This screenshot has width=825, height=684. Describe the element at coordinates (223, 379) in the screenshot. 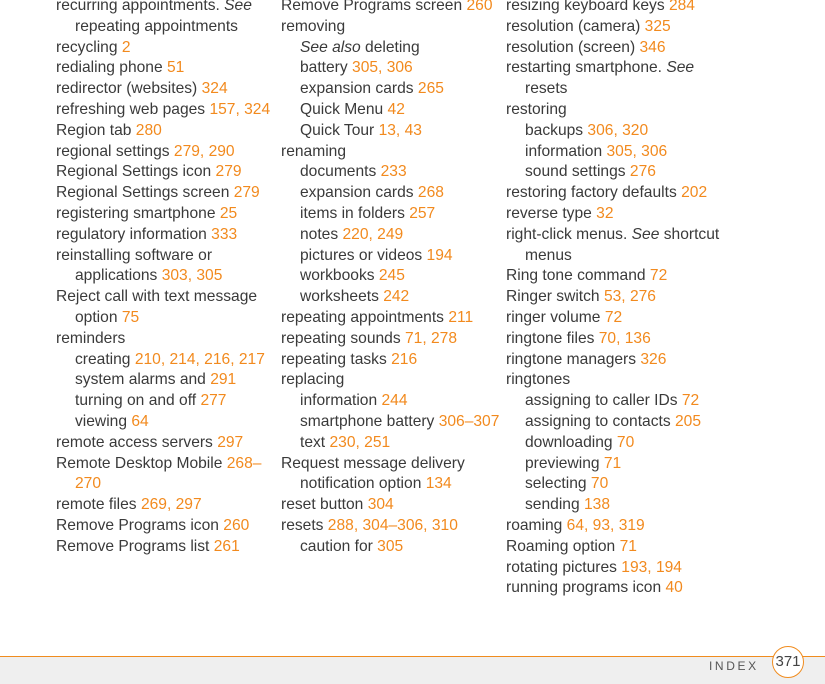

I see `page-reference: 291` at that location.